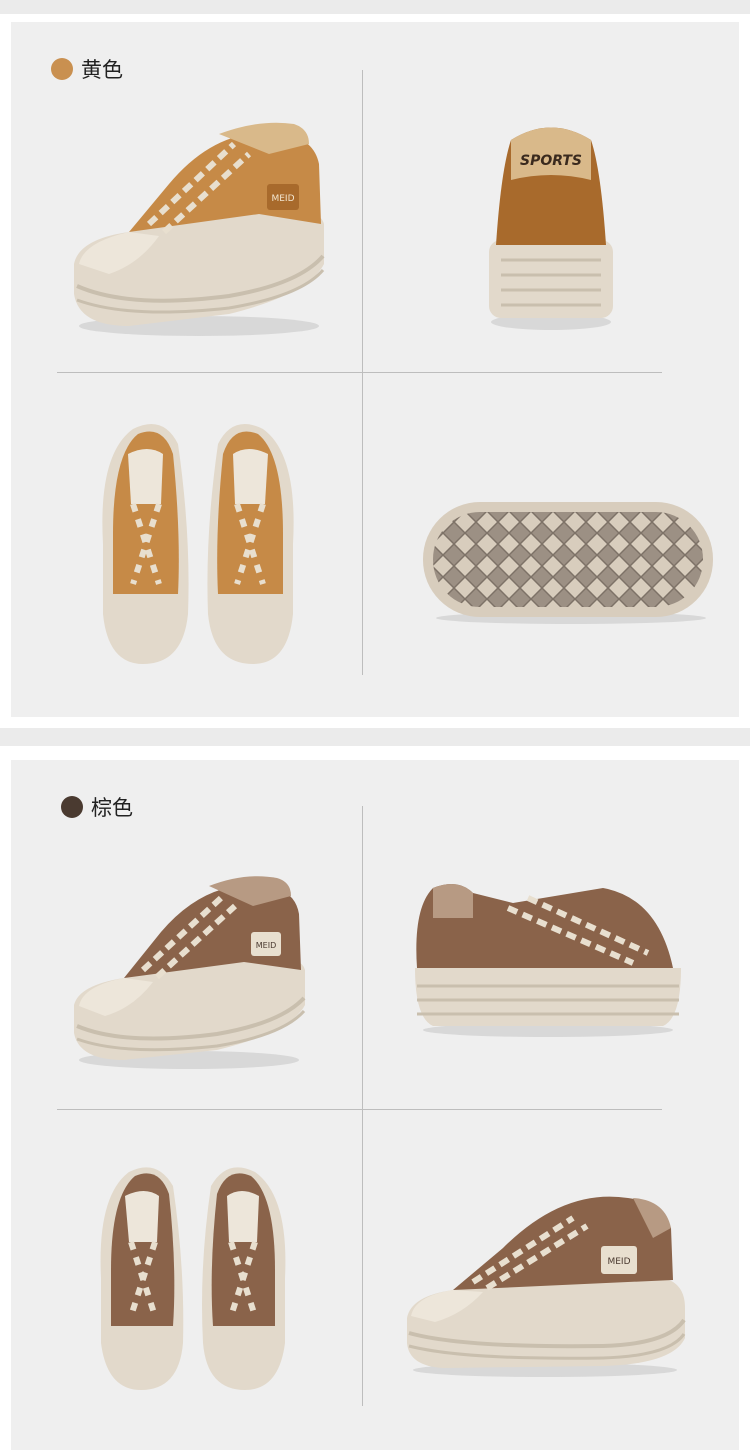 This screenshot has width=750, height=1453. Describe the element at coordinates (551, 161) in the screenshot. I see `svg-text: SPORTS` at that location.